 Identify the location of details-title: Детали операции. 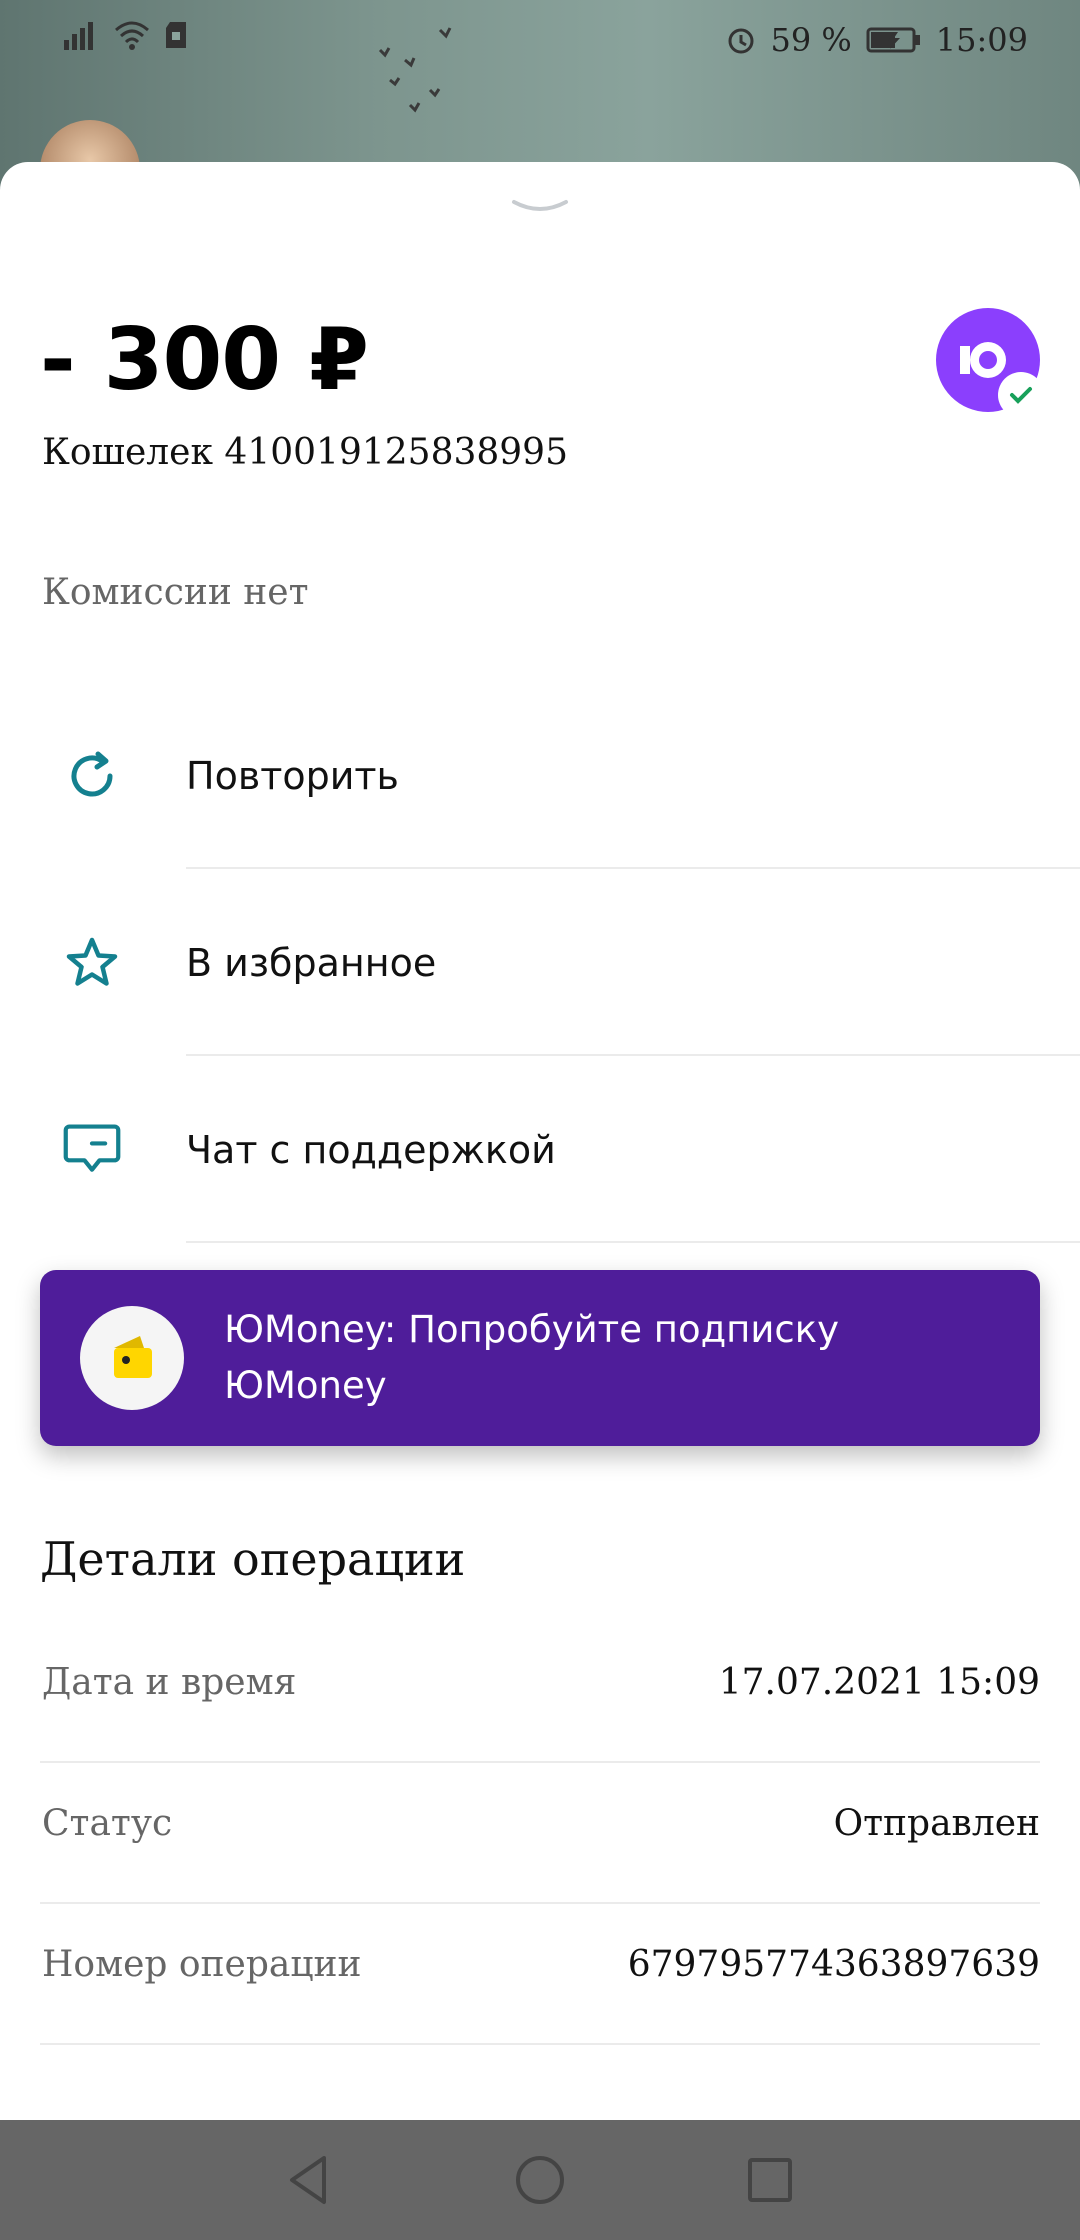
(253, 1559).